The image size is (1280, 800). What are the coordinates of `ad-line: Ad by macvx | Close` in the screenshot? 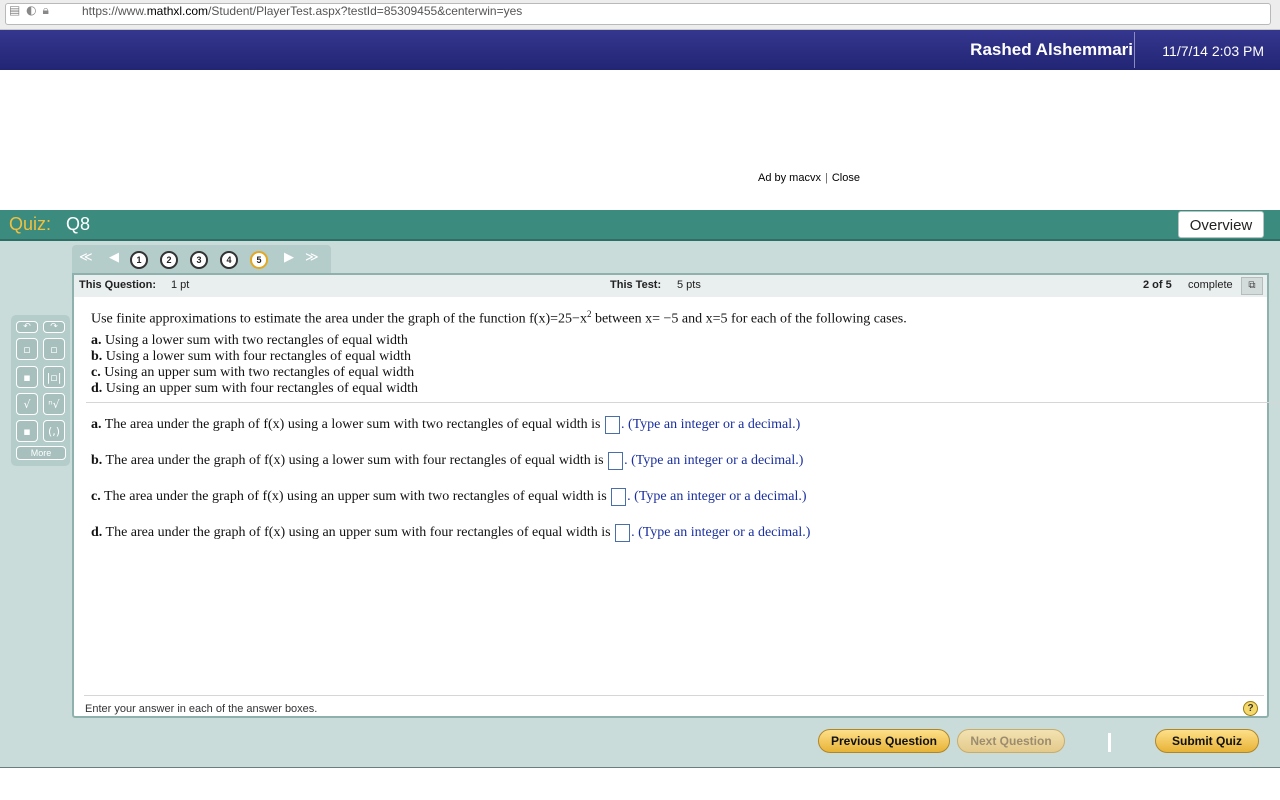 It's located at (809, 178).